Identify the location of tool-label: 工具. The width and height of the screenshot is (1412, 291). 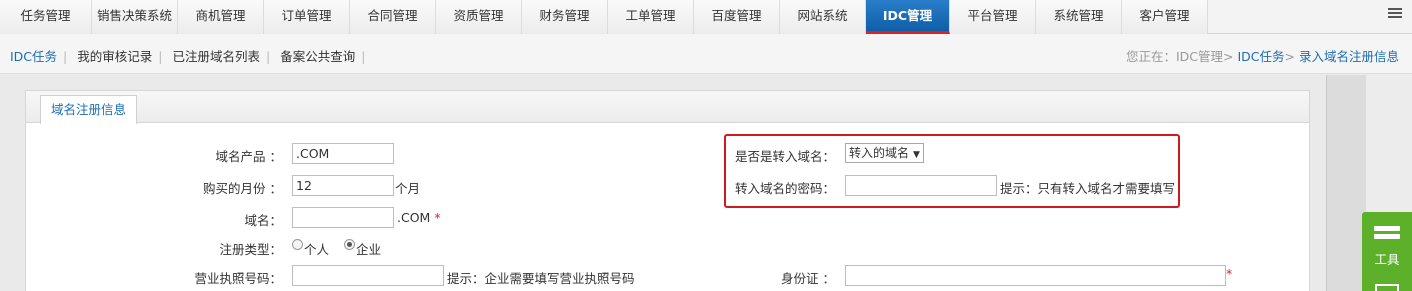
(1387, 259).